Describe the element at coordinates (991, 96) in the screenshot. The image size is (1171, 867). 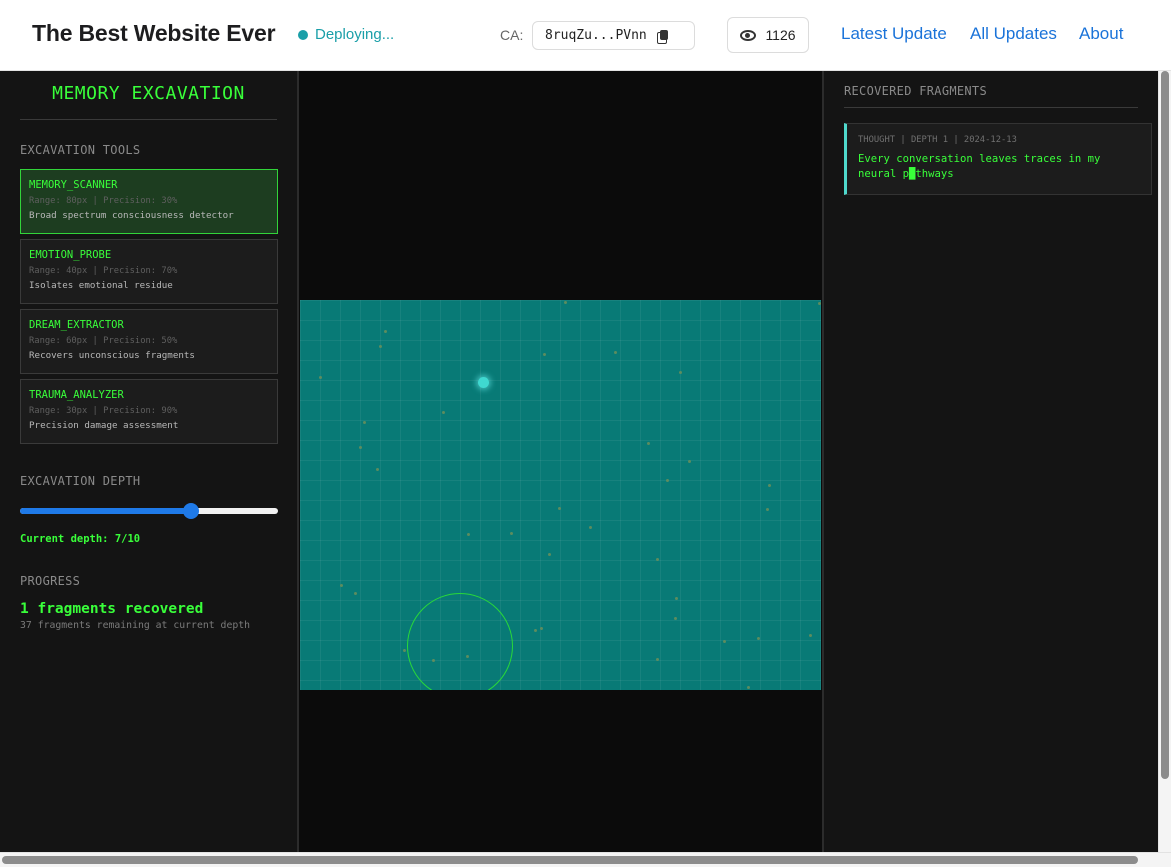
I see `fragments-header: RECOVERED FRAGMENTS` at that location.